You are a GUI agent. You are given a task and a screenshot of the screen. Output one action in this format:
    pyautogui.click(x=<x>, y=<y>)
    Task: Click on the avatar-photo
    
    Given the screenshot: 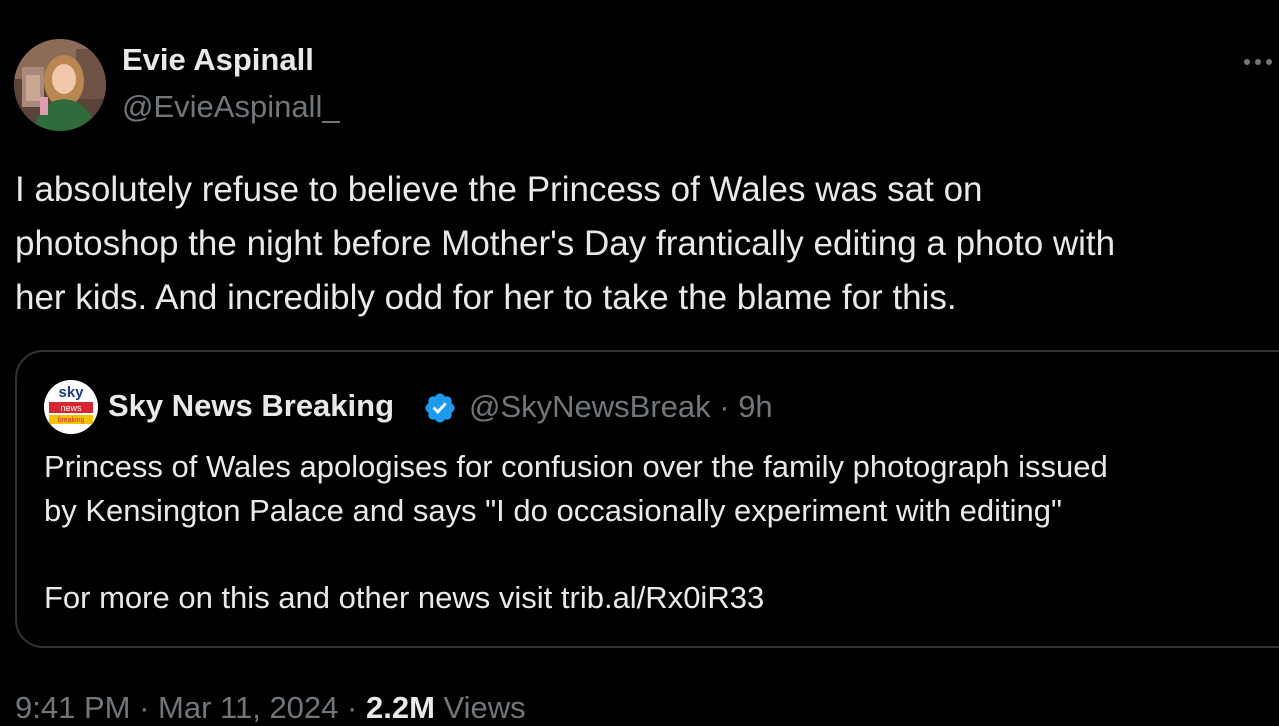 What is the action you would take?
    pyautogui.click(x=60, y=85)
    